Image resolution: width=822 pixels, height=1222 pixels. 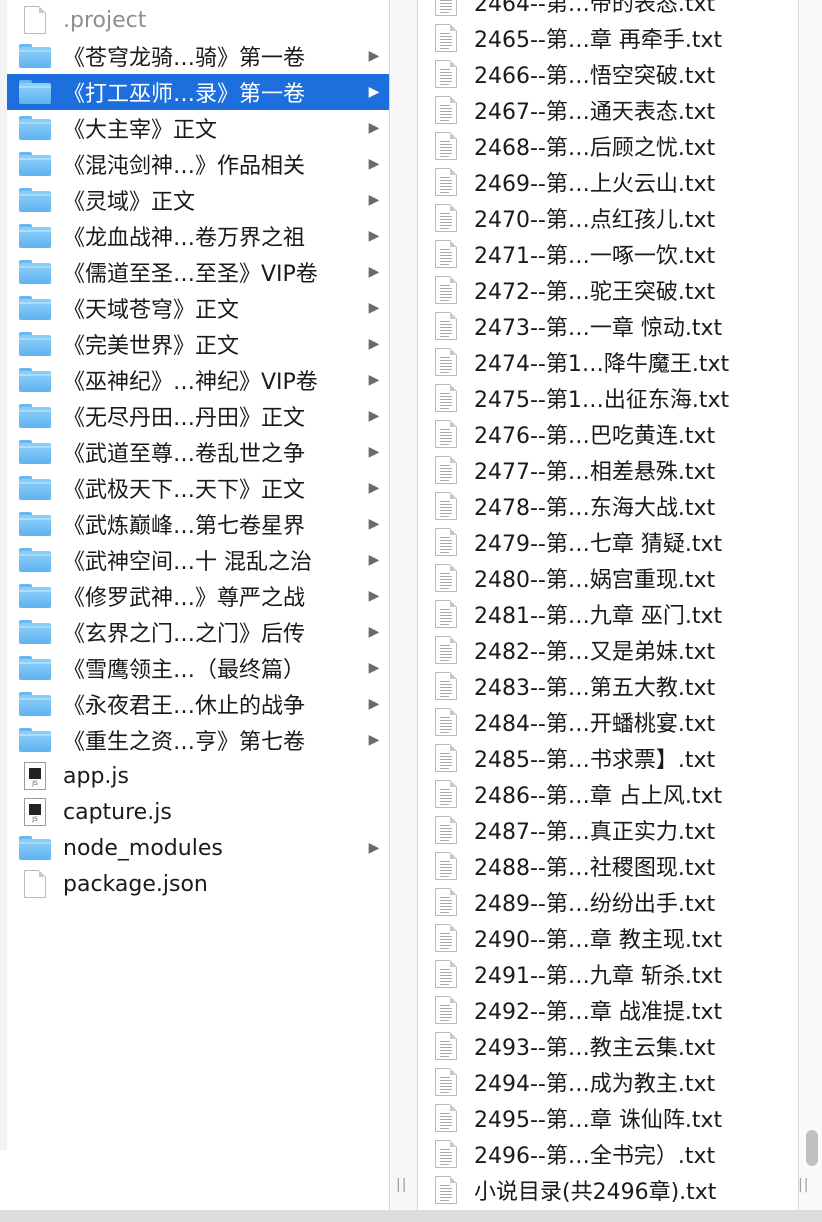 What do you see at coordinates (143, 848) in the screenshot?
I see `item-label: node_modules` at bounding box center [143, 848].